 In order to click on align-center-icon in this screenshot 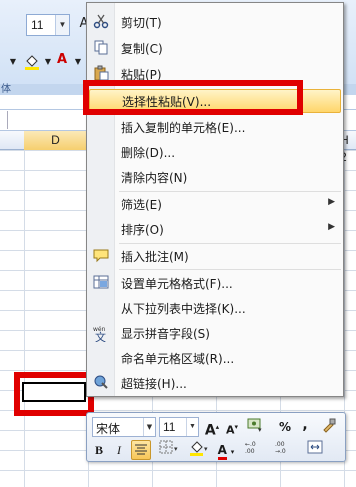, I will do `click(141, 451)`.